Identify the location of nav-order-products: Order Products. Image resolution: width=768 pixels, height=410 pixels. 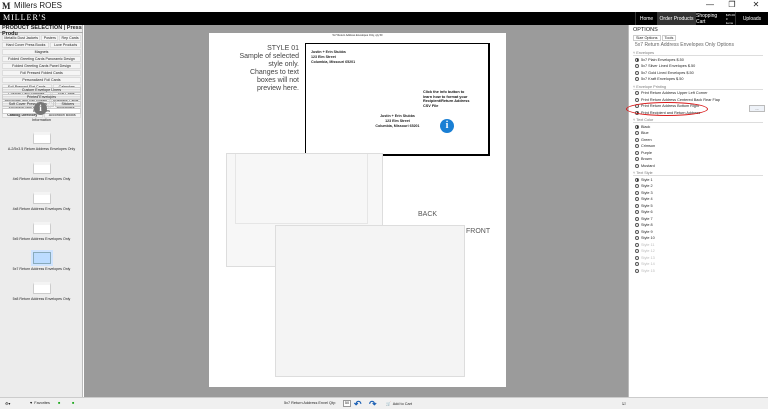
(676, 18).